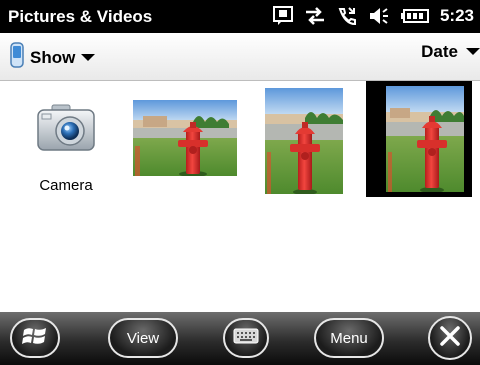  I want to click on status-icons: 5:23, so click(373, 16).